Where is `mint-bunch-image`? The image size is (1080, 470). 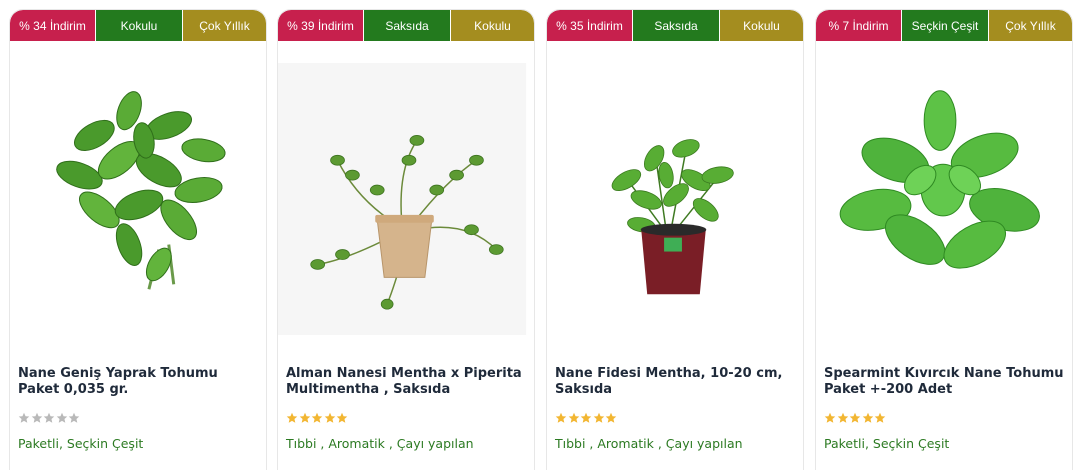 mint-bunch-image is located at coordinates (138, 192).